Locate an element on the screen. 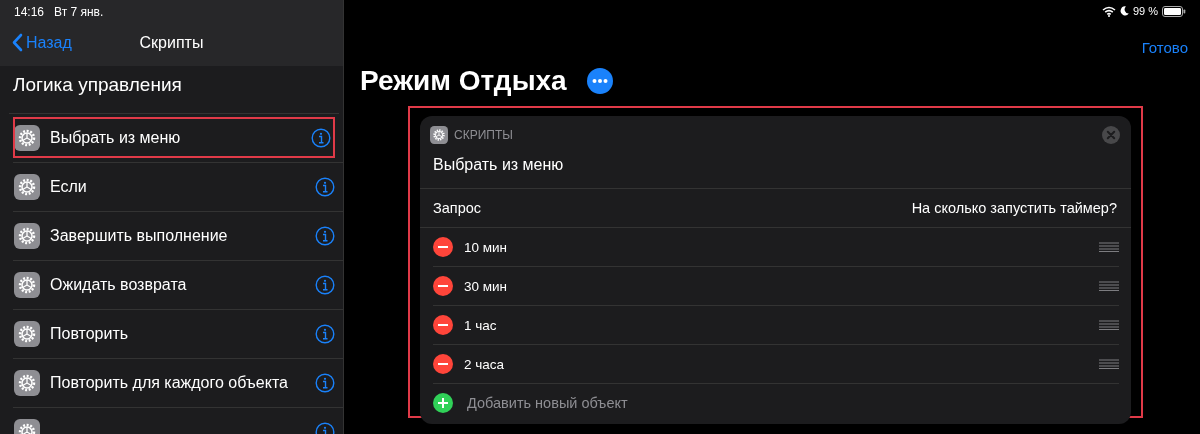 The width and height of the screenshot is (1200, 434). menu-option: 2 часа is located at coordinates (776, 364).